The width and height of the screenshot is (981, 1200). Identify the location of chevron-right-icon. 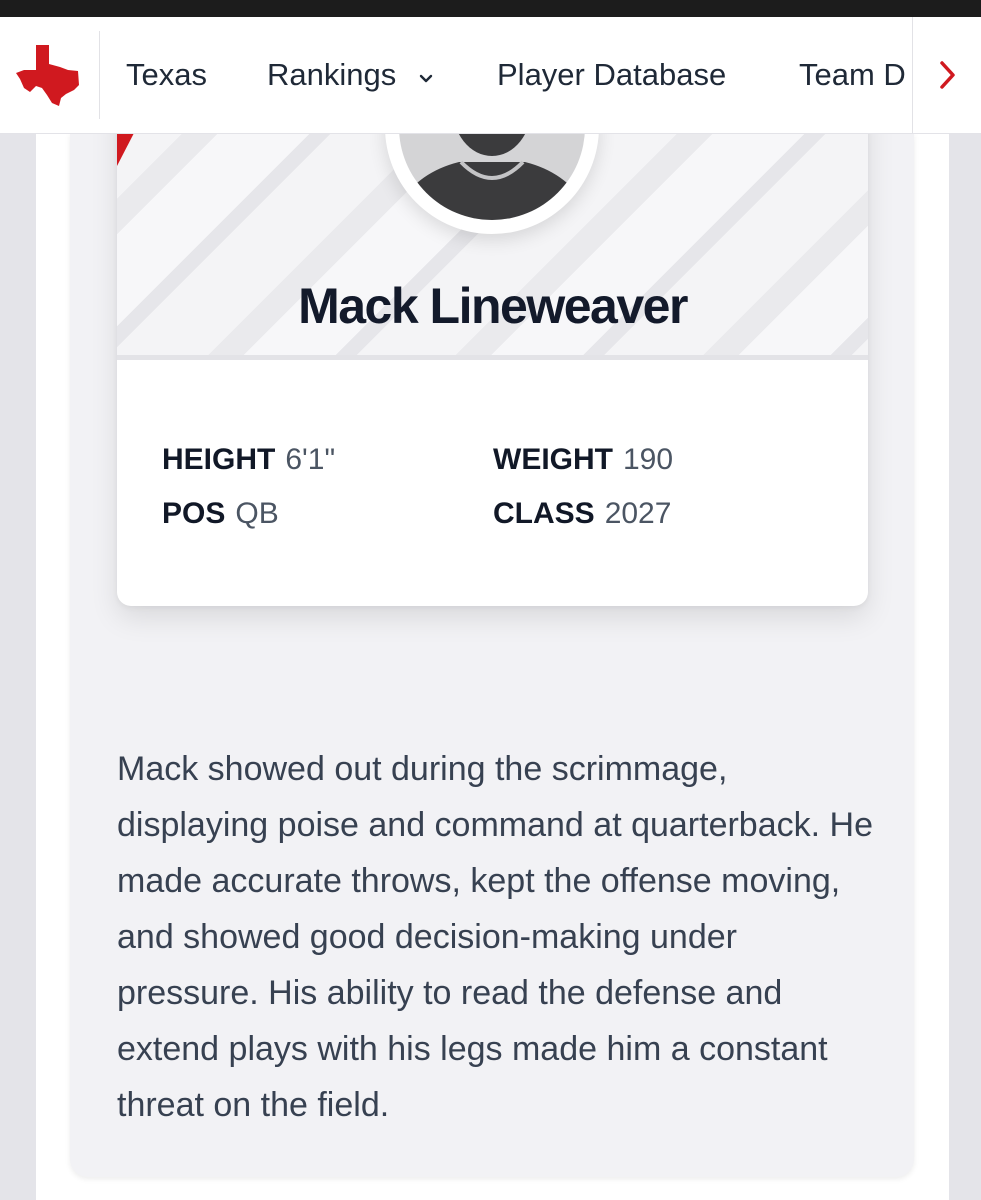
(947, 75).